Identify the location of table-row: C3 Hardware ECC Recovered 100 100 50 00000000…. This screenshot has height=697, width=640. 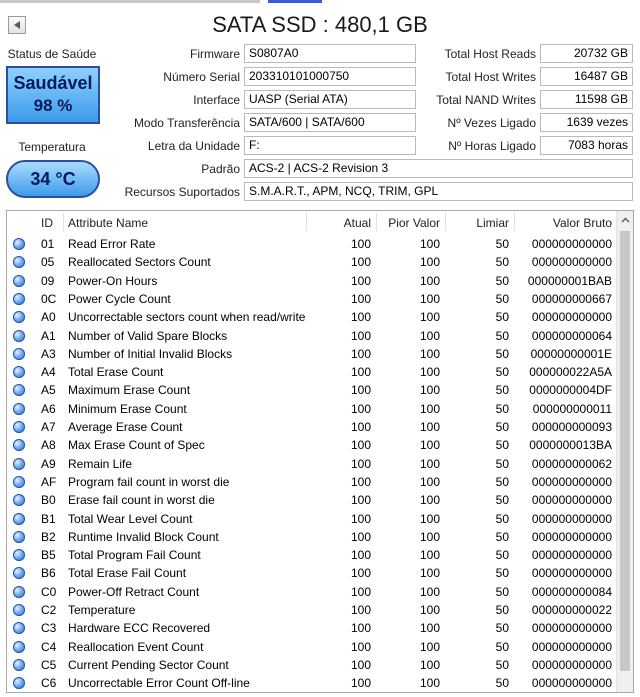
(312, 628).